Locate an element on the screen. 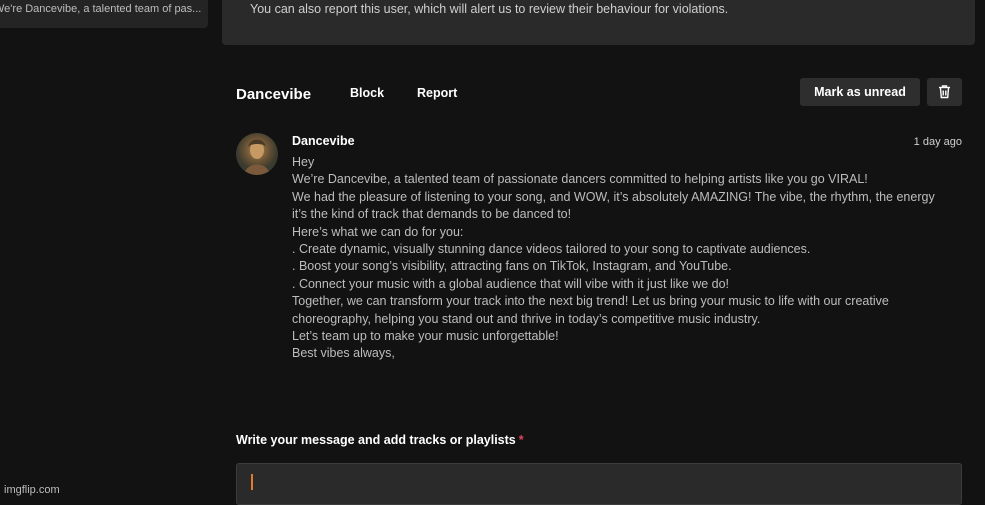  delete-conversation-button is located at coordinates (944, 92).